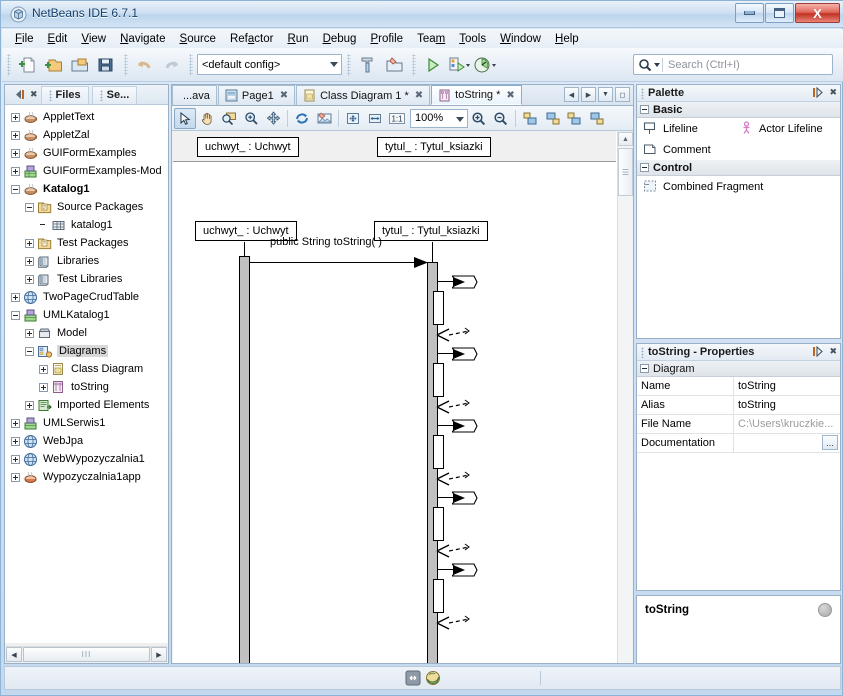  Describe the element at coordinates (251, 39) in the screenshot. I see `menu-refactor: Refactor` at that location.